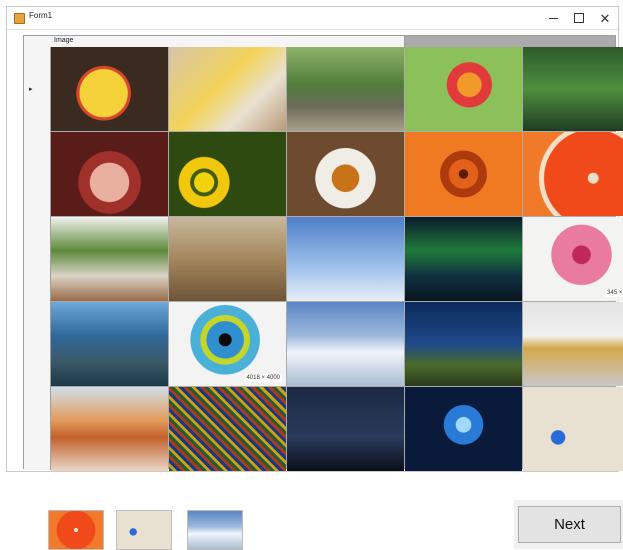 The width and height of the screenshot is (623, 550). I want to click on cell-colorful-pattern, so click(227, 429).